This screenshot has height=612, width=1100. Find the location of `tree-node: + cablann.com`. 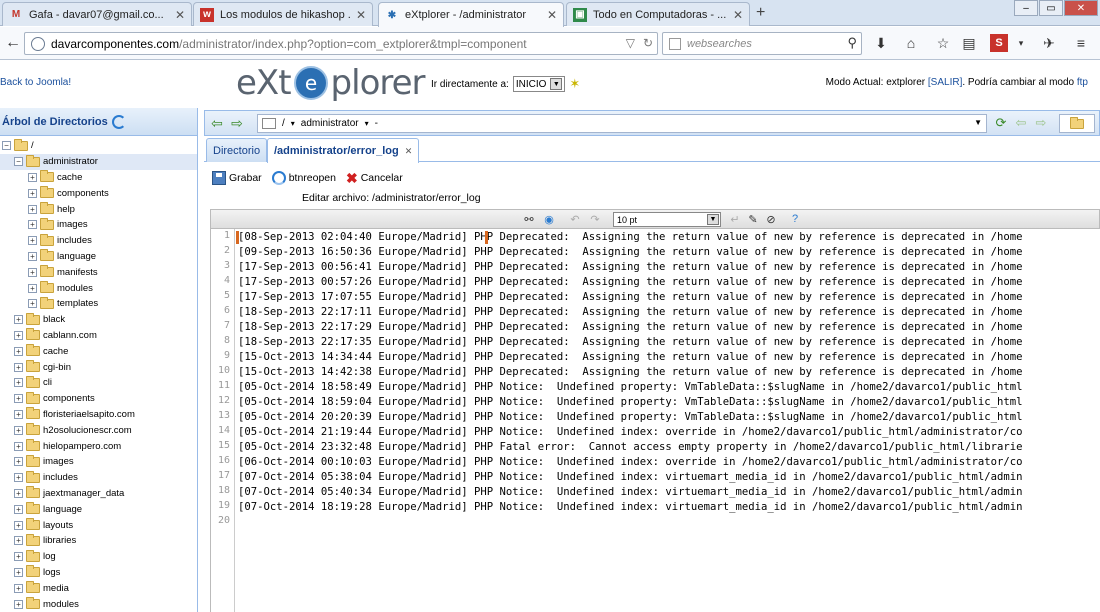

tree-node: + cablann.com is located at coordinates (98, 336).